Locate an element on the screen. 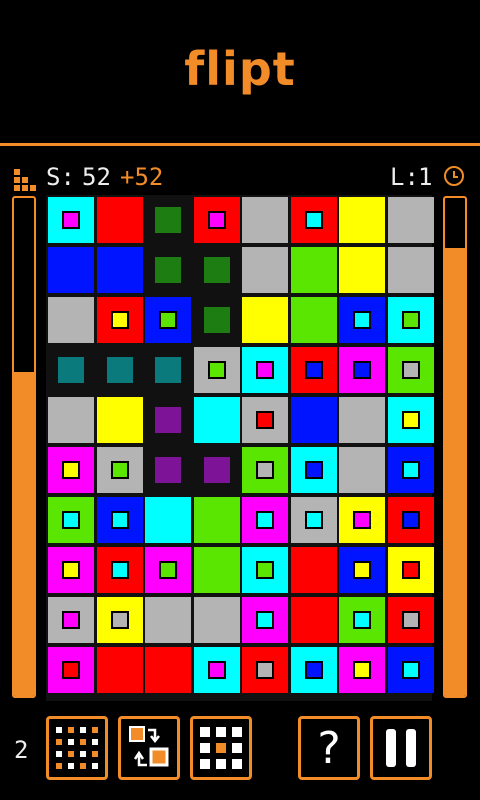 The height and width of the screenshot is (800, 480). level-label: L: is located at coordinates (404, 177).